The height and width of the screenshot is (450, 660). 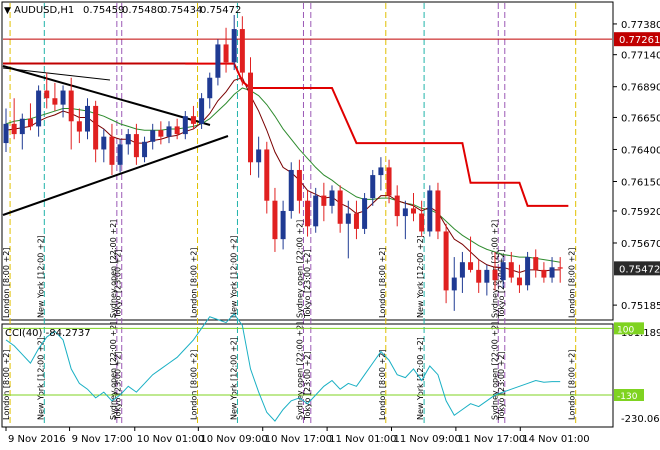 I want to click on current-price-label: 0.75472, so click(x=639, y=269).